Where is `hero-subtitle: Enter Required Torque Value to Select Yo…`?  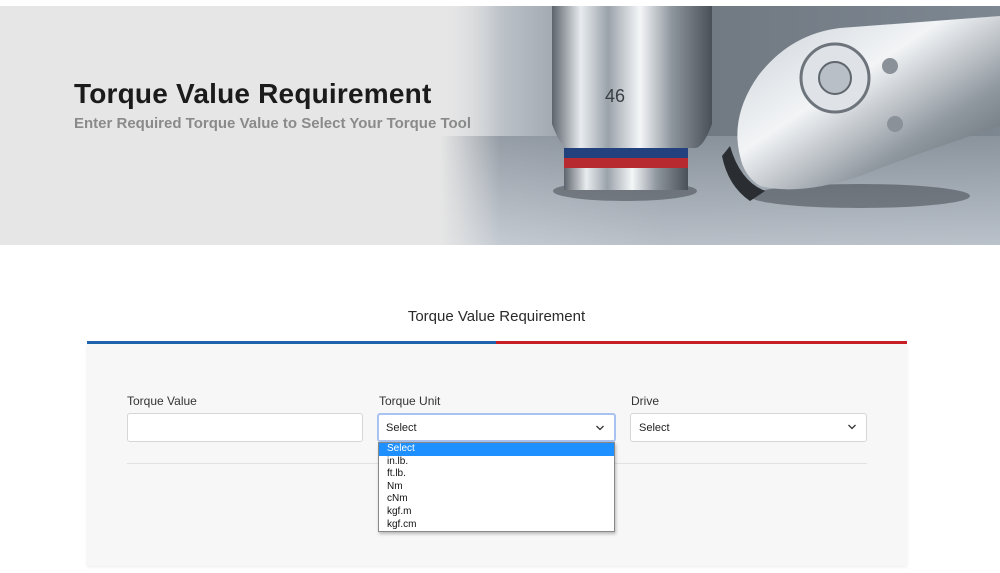 hero-subtitle: Enter Required Torque Value to Select Yo… is located at coordinates (272, 123).